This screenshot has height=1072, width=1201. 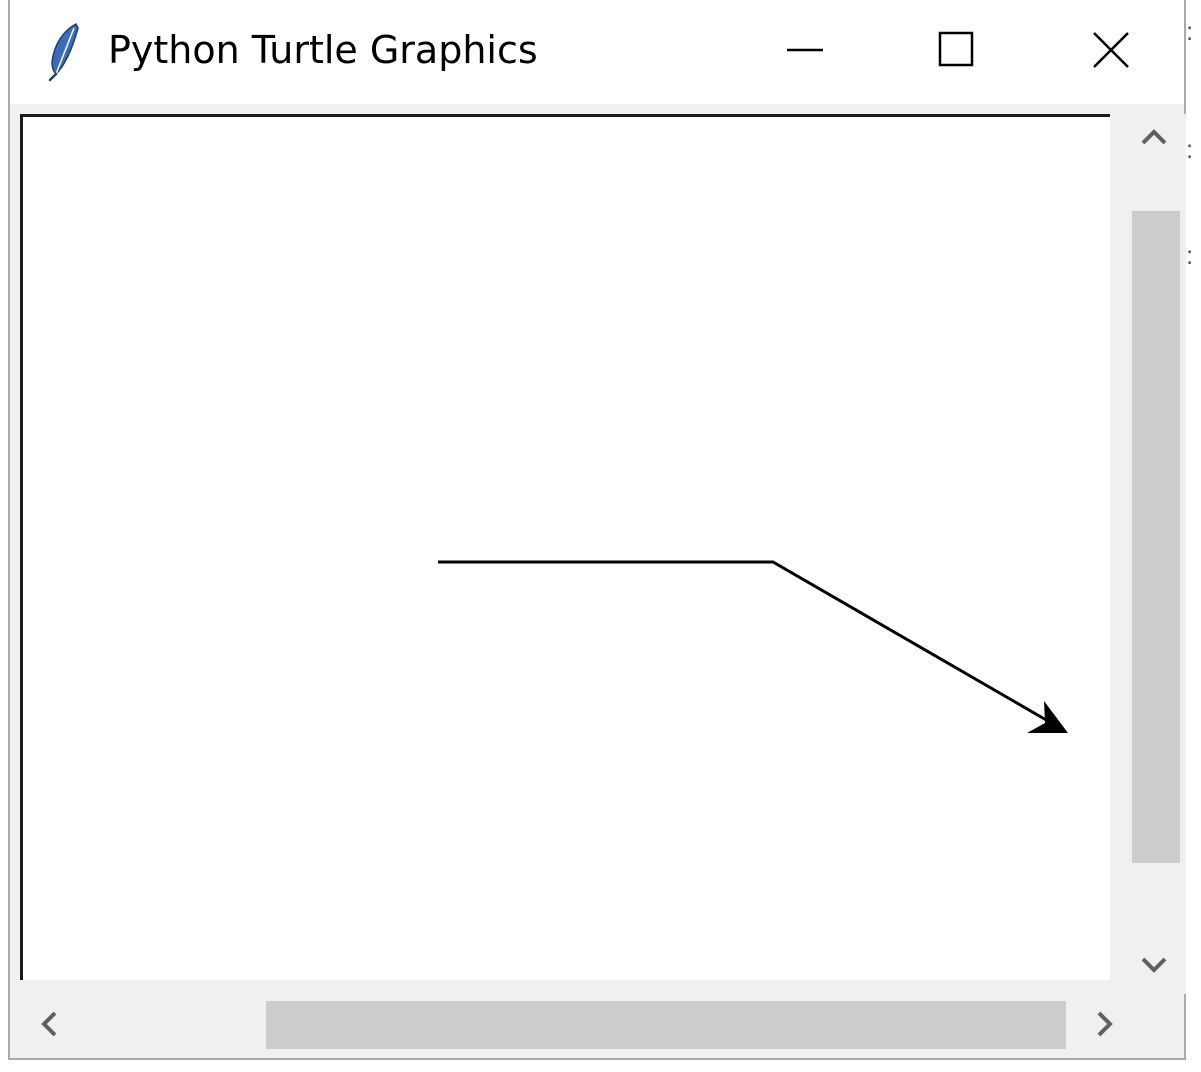 I want to click on scroll-left-button, so click(x=50, y=1024).